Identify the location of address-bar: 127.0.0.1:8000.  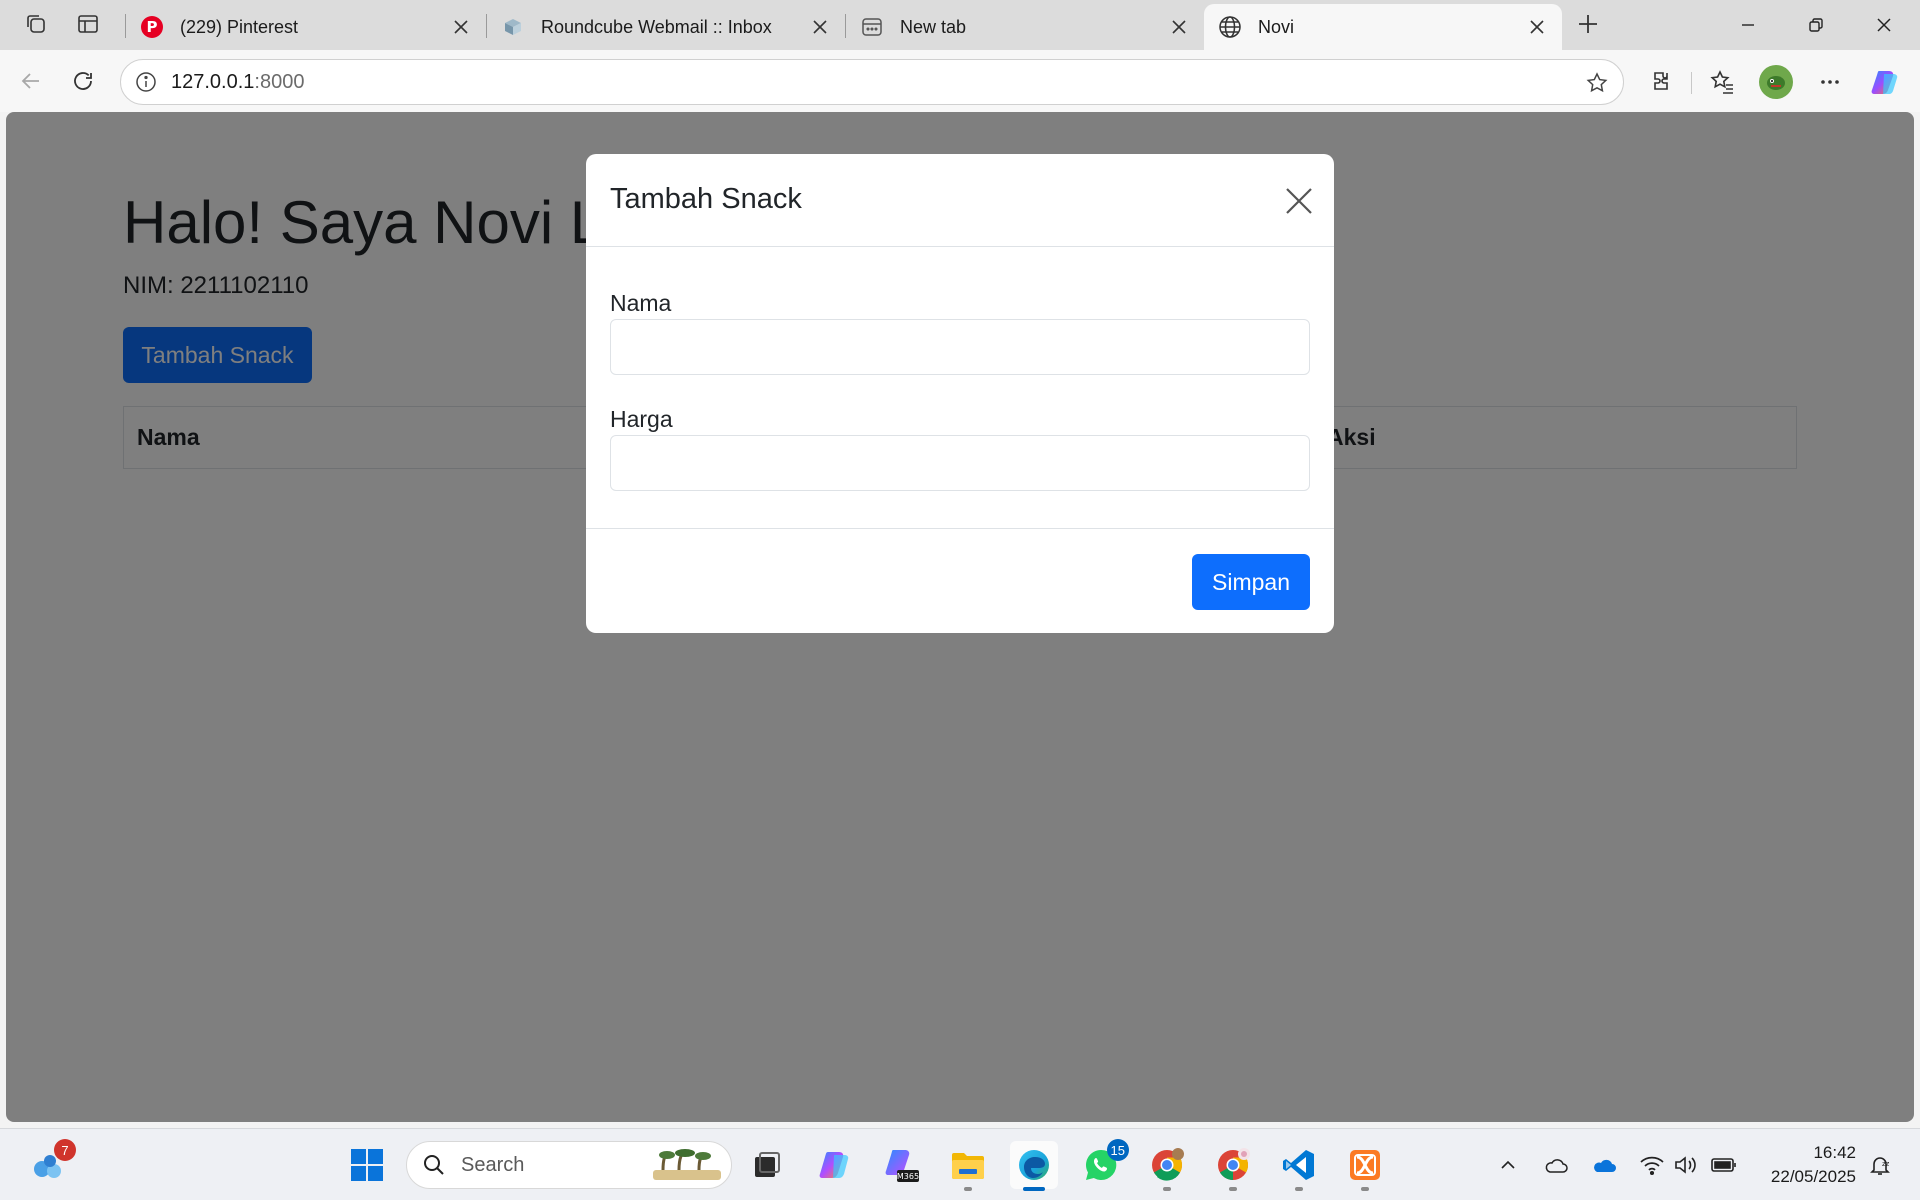
(872, 82).